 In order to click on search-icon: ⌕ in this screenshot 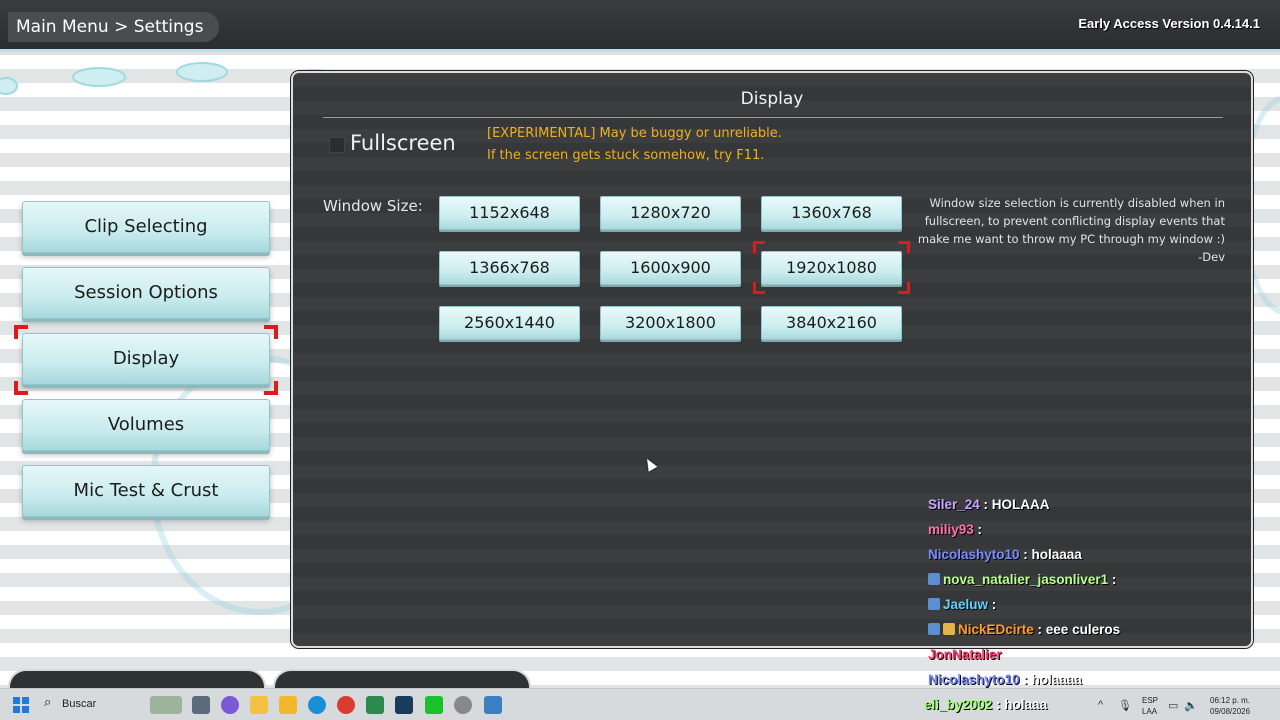, I will do `click(47, 702)`.